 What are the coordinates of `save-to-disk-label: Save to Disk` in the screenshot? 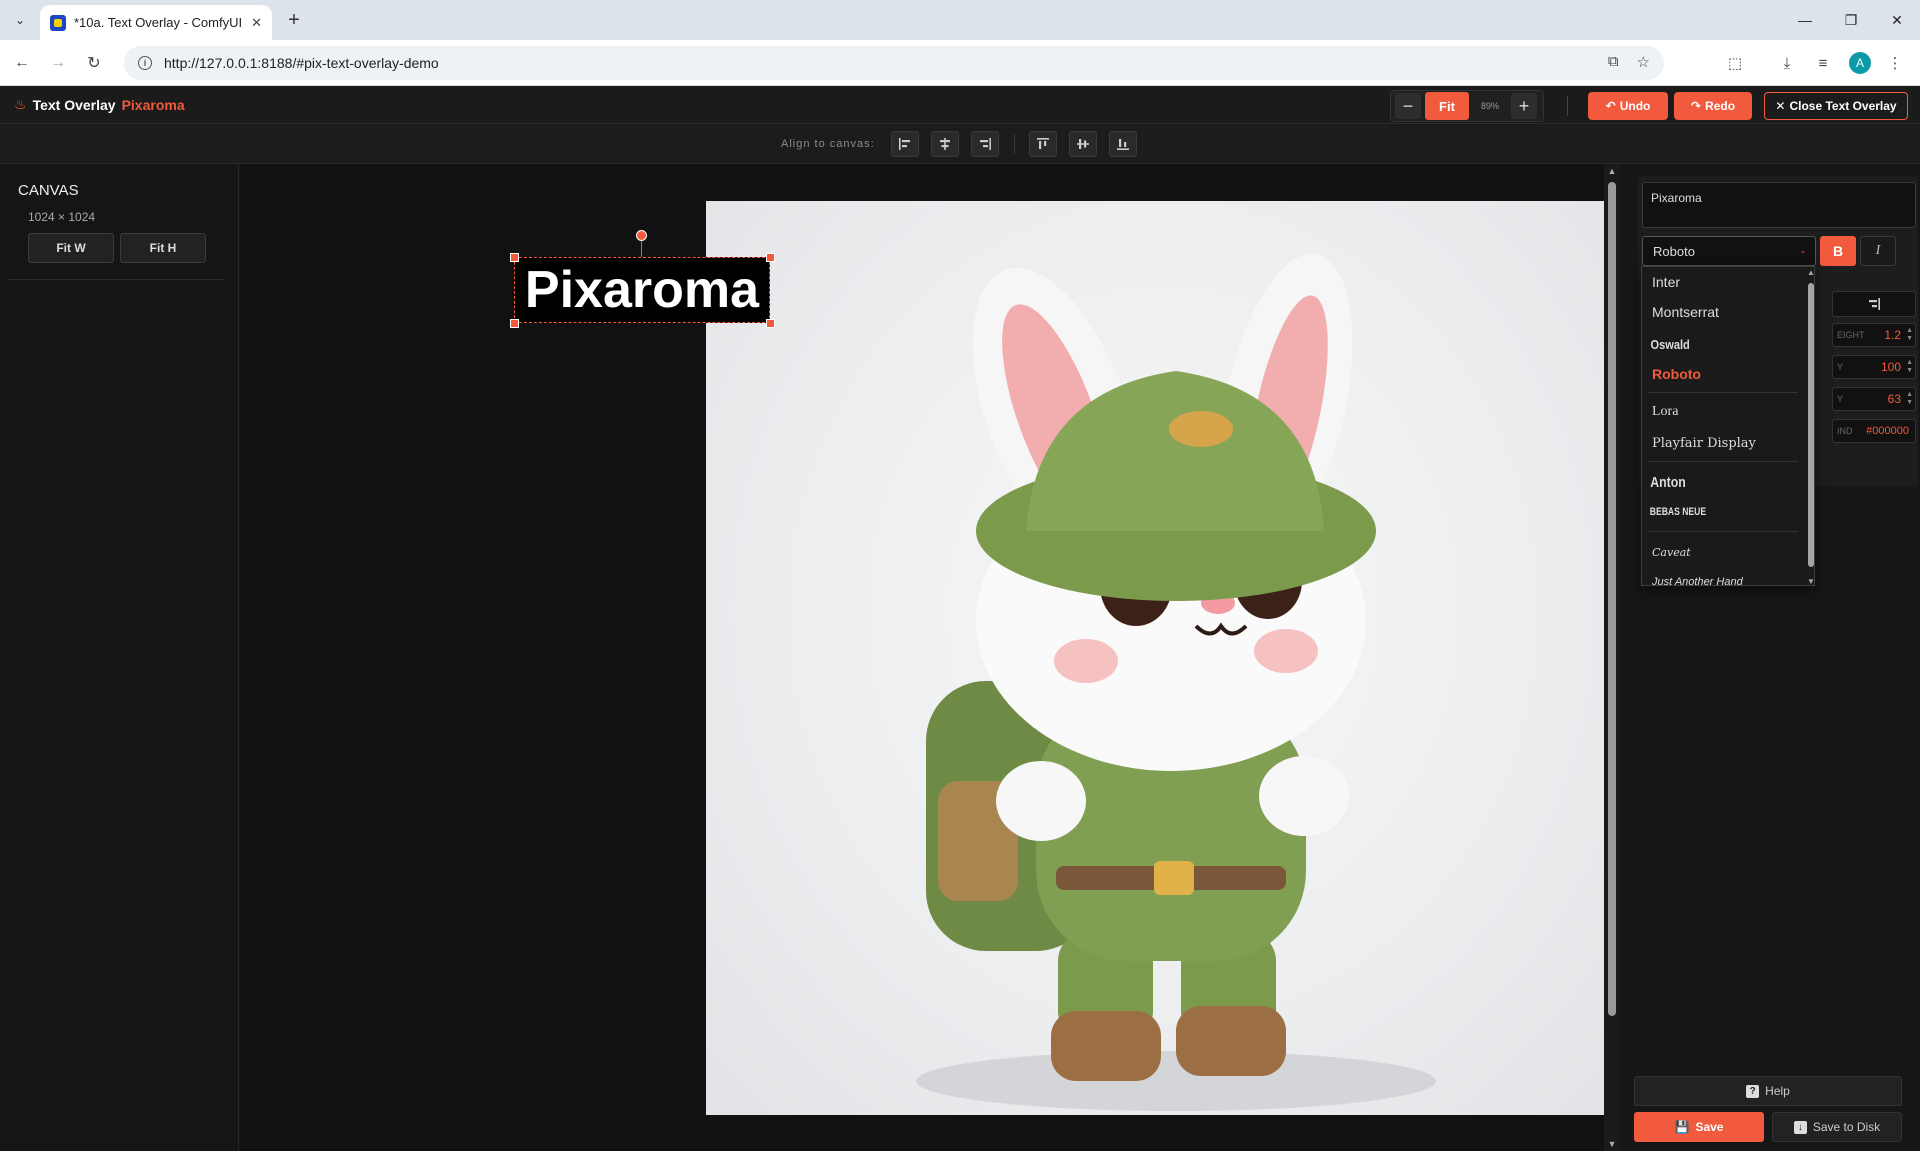 It's located at (1846, 1127).